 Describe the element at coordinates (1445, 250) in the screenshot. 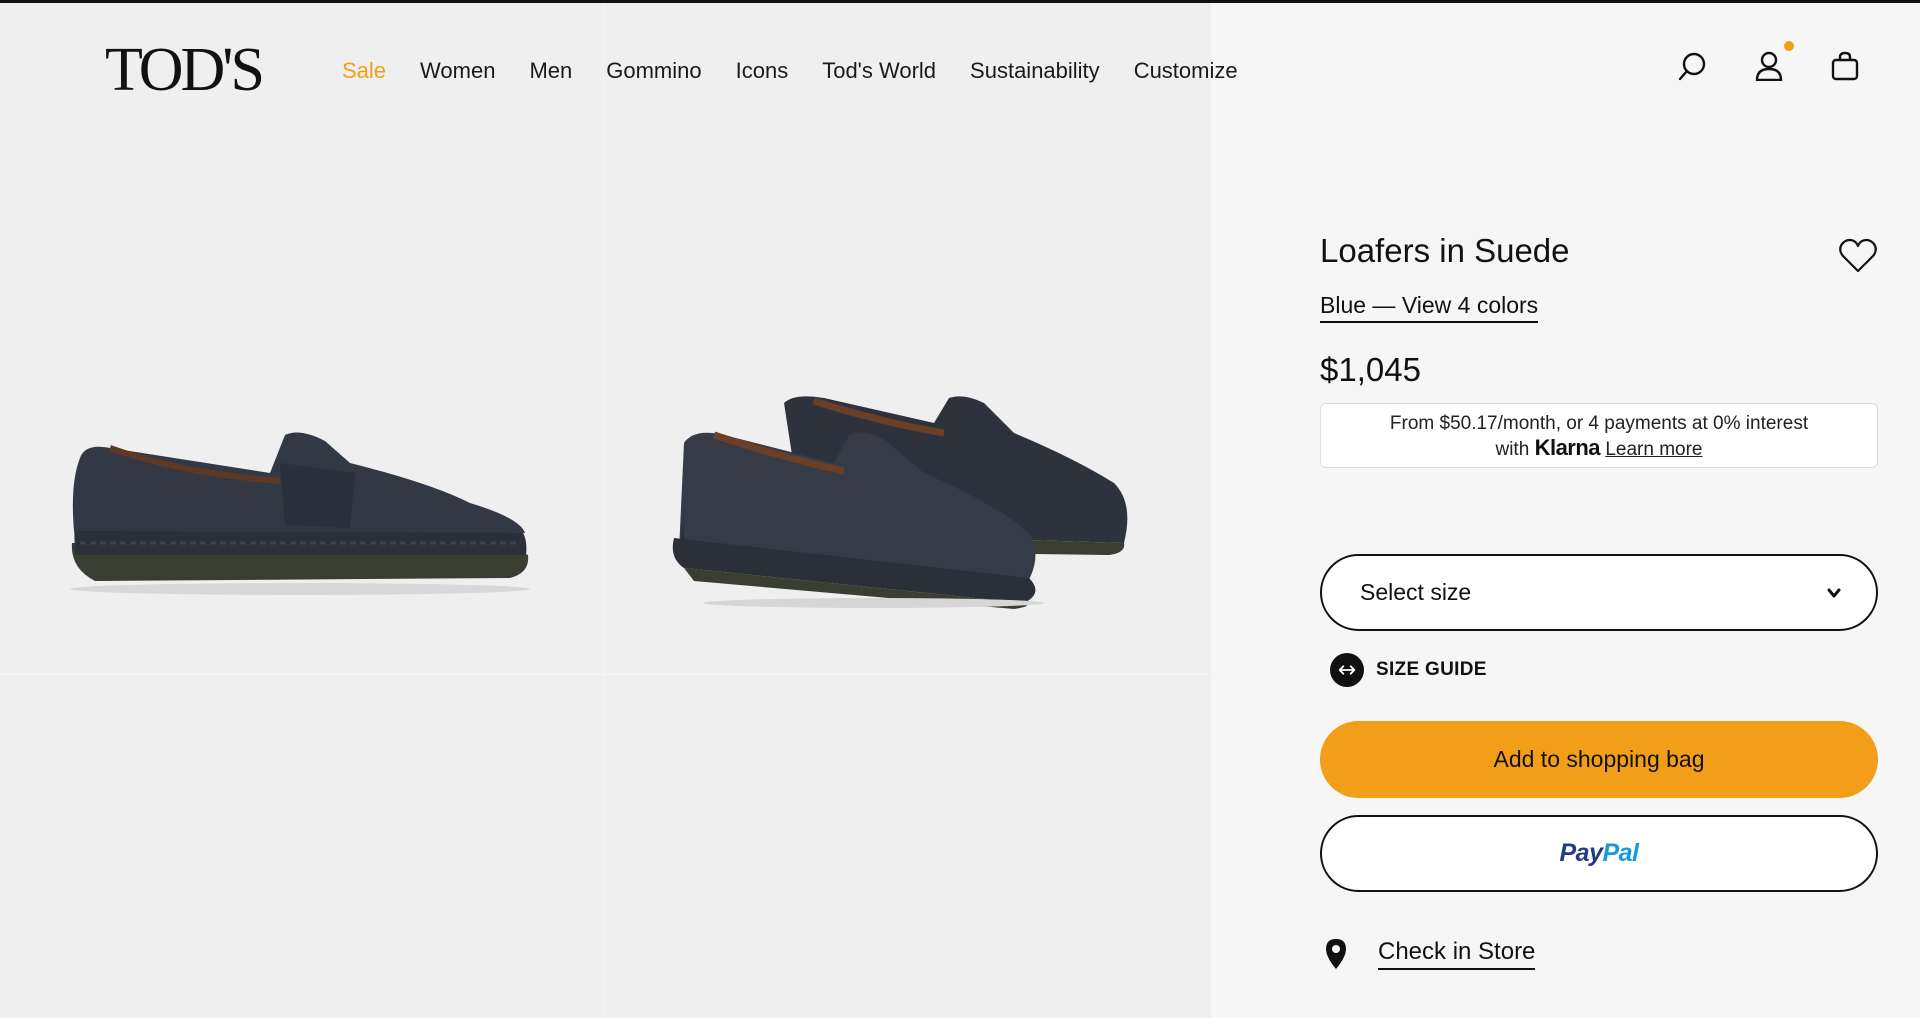

I see `product-title: Loafers in Suede` at that location.